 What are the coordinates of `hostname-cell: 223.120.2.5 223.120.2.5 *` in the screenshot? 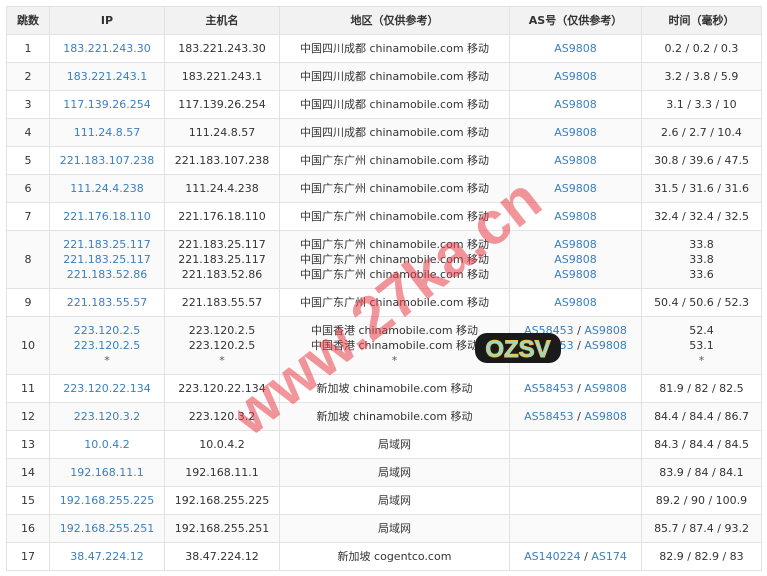 It's located at (222, 345).